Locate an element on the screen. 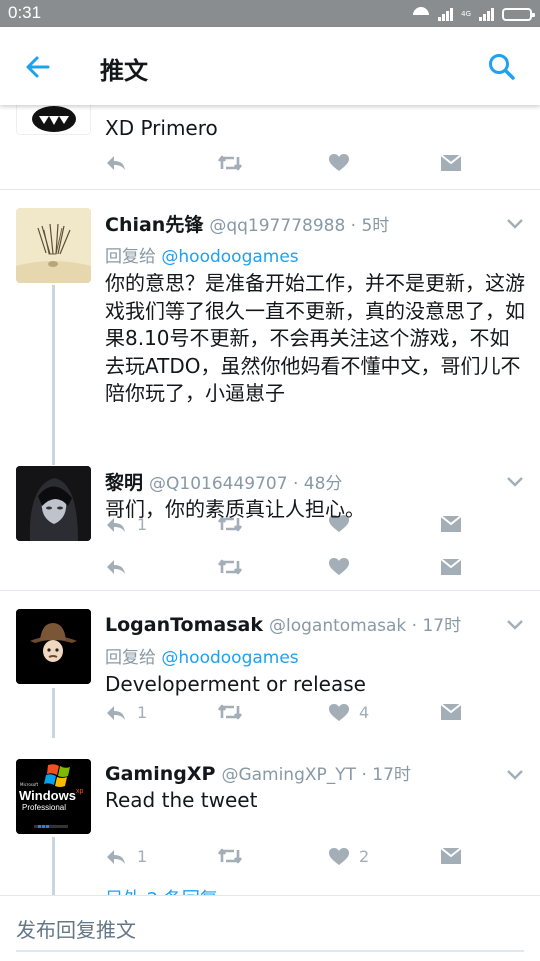  tweet-actions: 1 4 is located at coordinates (315, 716).